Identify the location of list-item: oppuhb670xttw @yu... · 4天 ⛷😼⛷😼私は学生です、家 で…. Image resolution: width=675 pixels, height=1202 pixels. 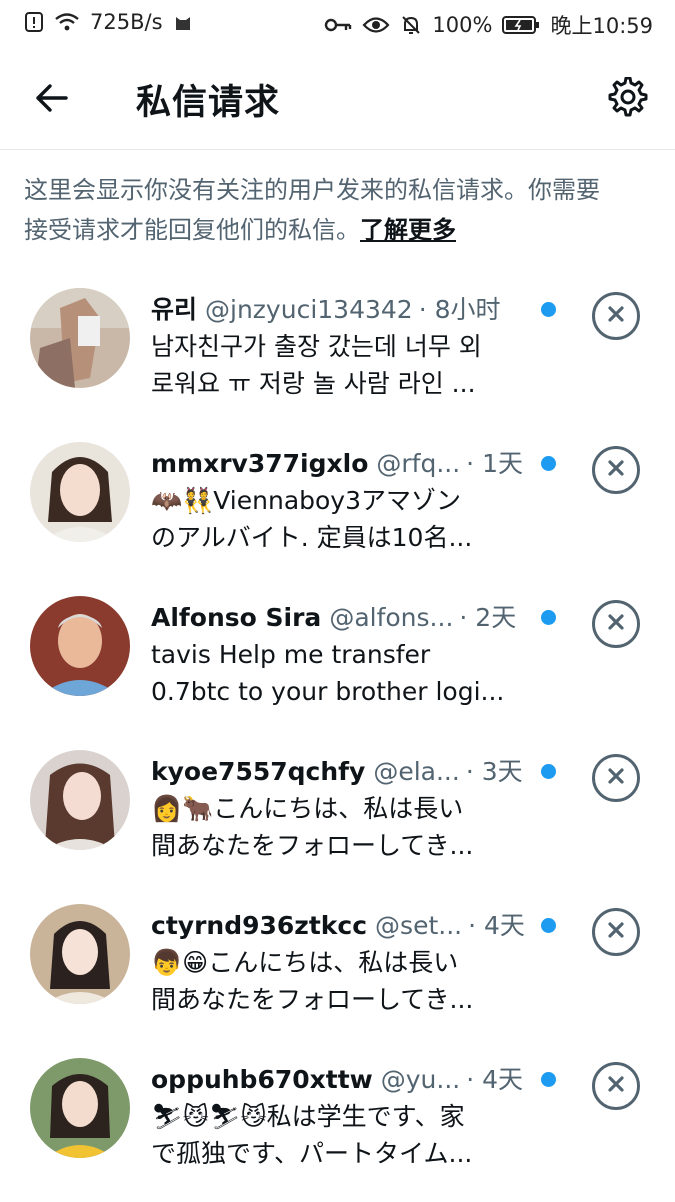
(337, 1125).